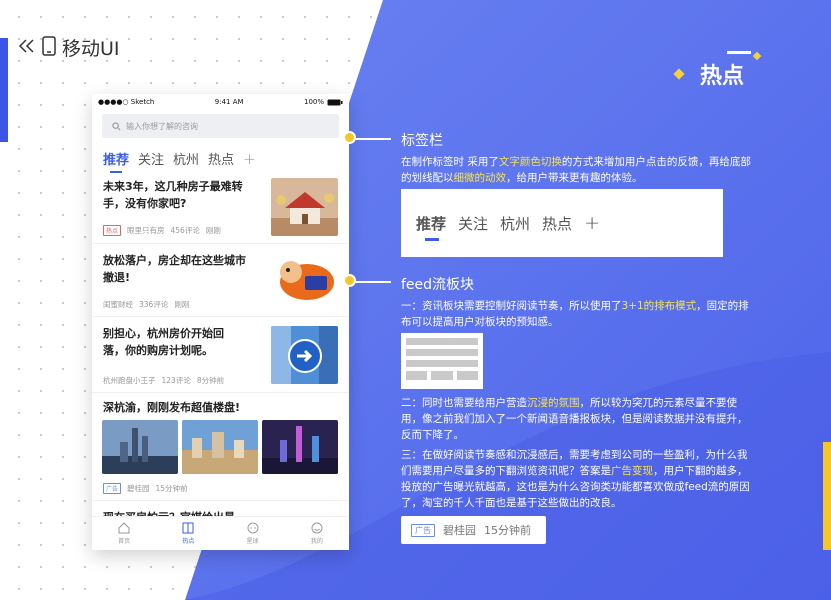  What do you see at coordinates (171, 488) in the screenshot?
I see `feed-item-time: 15分钟前` at bounding box center [171, 488].